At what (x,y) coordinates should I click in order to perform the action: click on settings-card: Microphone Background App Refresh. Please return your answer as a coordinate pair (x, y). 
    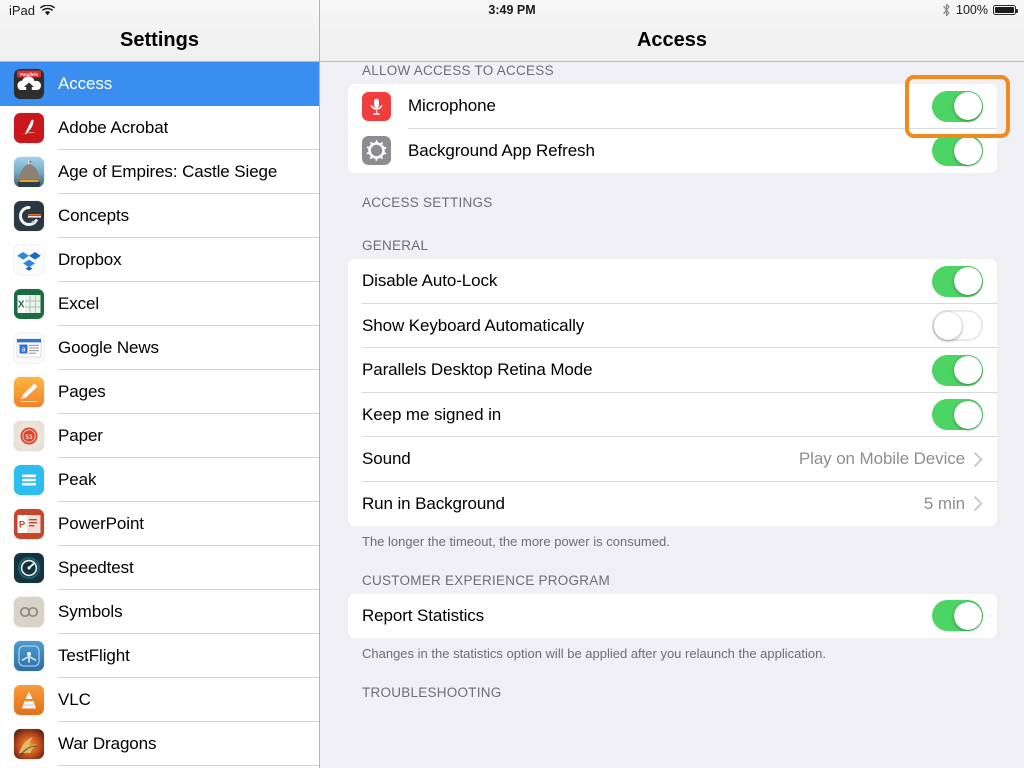
    Looking at the image, I should click on (672, 128).